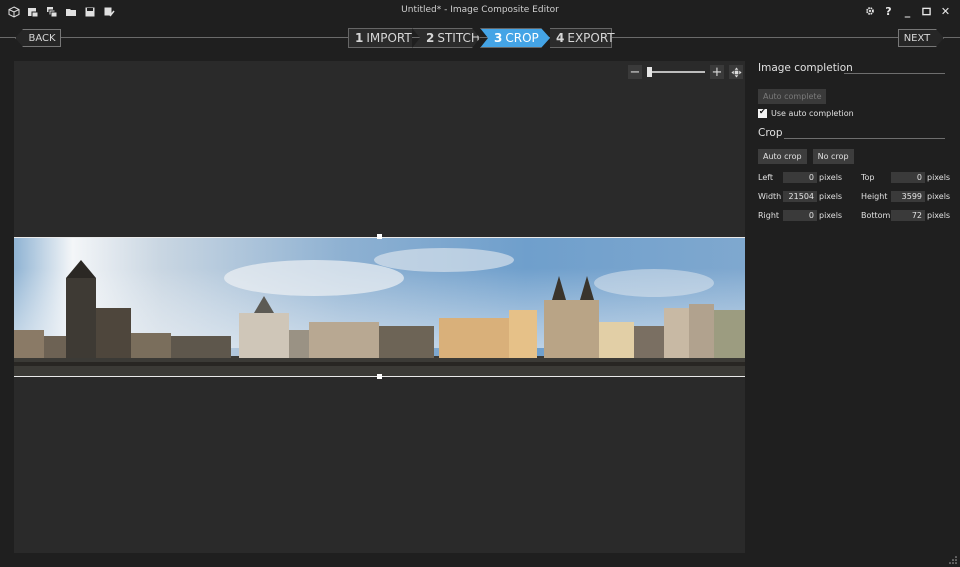  I want to click on zoom-slider, so click(676, 72).